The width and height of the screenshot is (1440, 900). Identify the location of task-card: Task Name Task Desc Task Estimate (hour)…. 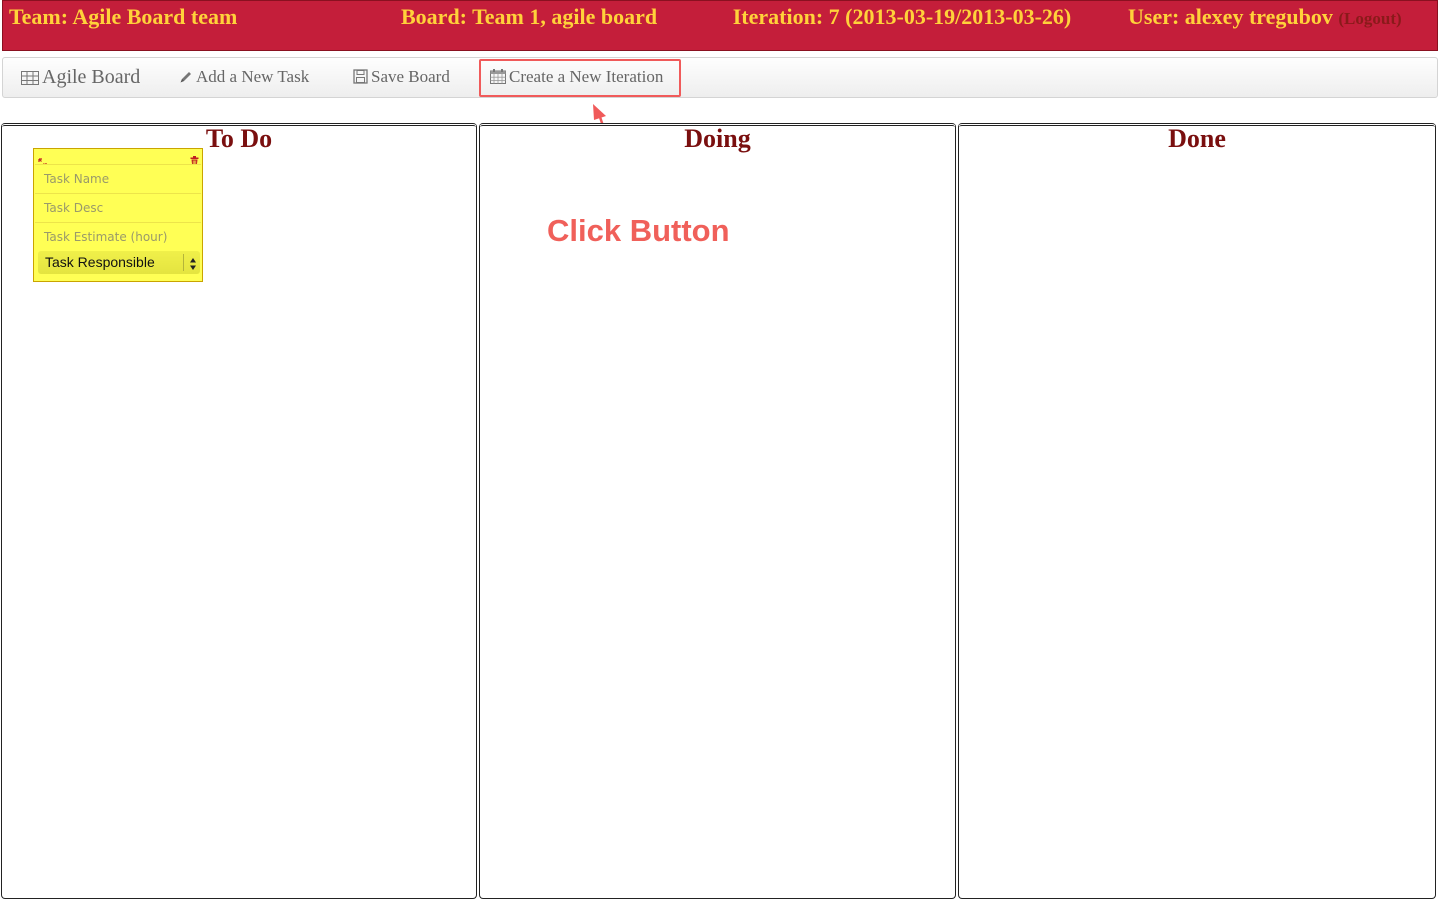
(118, 215).